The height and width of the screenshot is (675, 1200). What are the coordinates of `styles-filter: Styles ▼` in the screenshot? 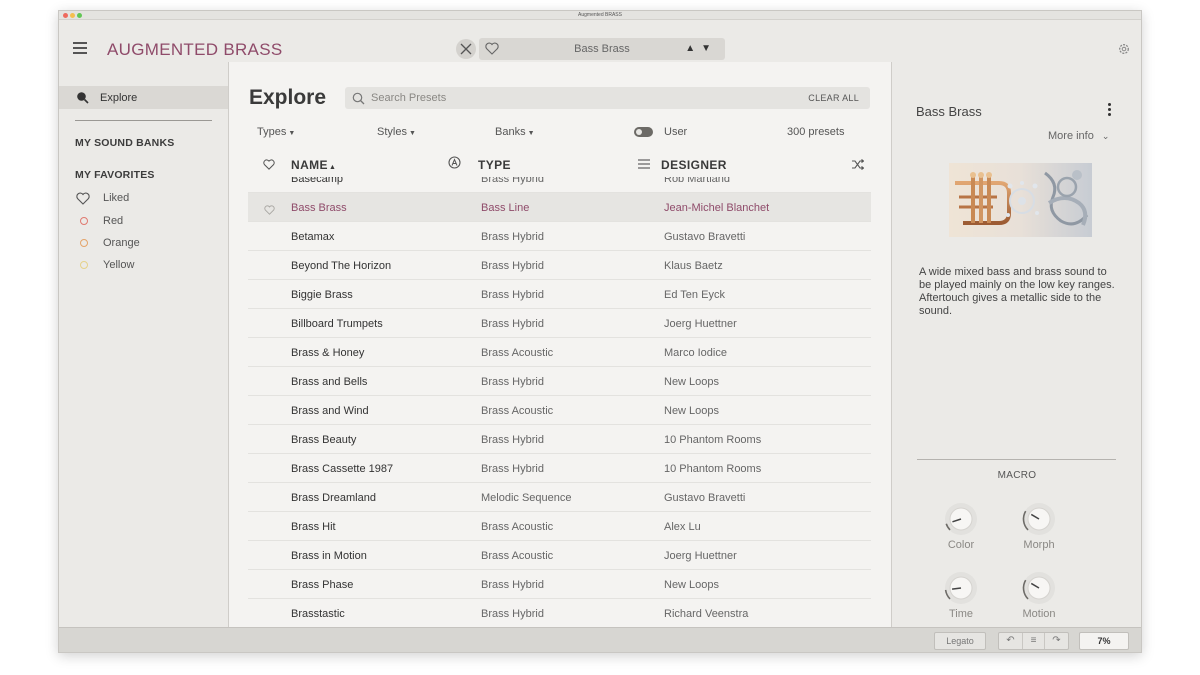 It's located at (396, 132).